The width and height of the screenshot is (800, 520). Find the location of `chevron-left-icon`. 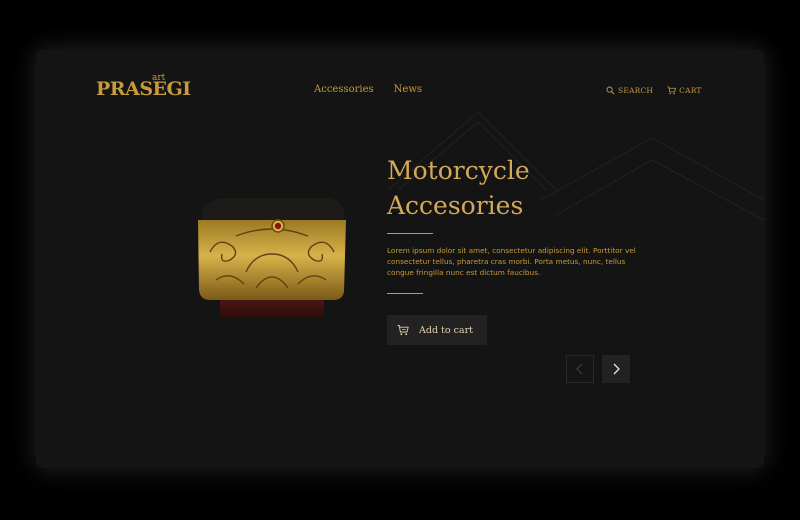

chevron-left-icon is located at coordinates (579, 369).